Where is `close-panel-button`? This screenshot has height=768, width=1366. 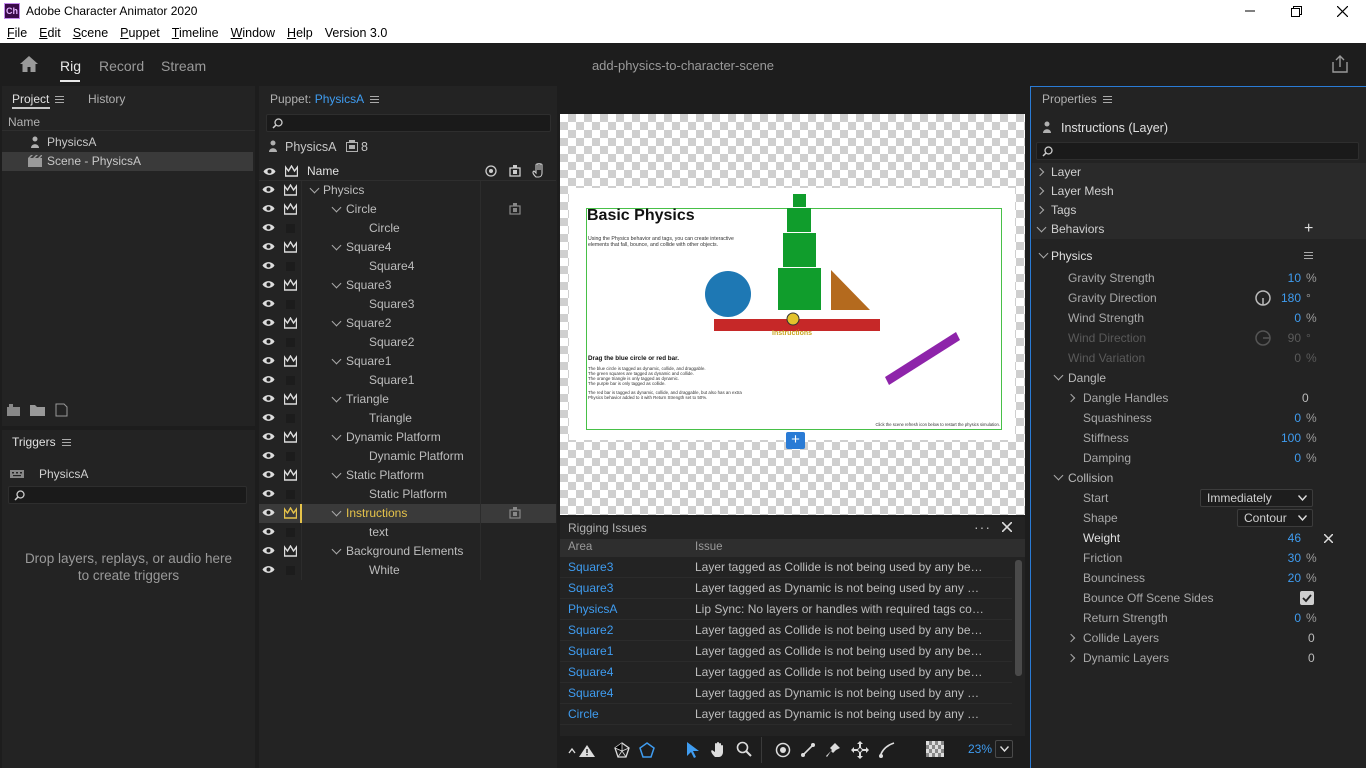
close-panel-button is located at coordinates (1007, 527).